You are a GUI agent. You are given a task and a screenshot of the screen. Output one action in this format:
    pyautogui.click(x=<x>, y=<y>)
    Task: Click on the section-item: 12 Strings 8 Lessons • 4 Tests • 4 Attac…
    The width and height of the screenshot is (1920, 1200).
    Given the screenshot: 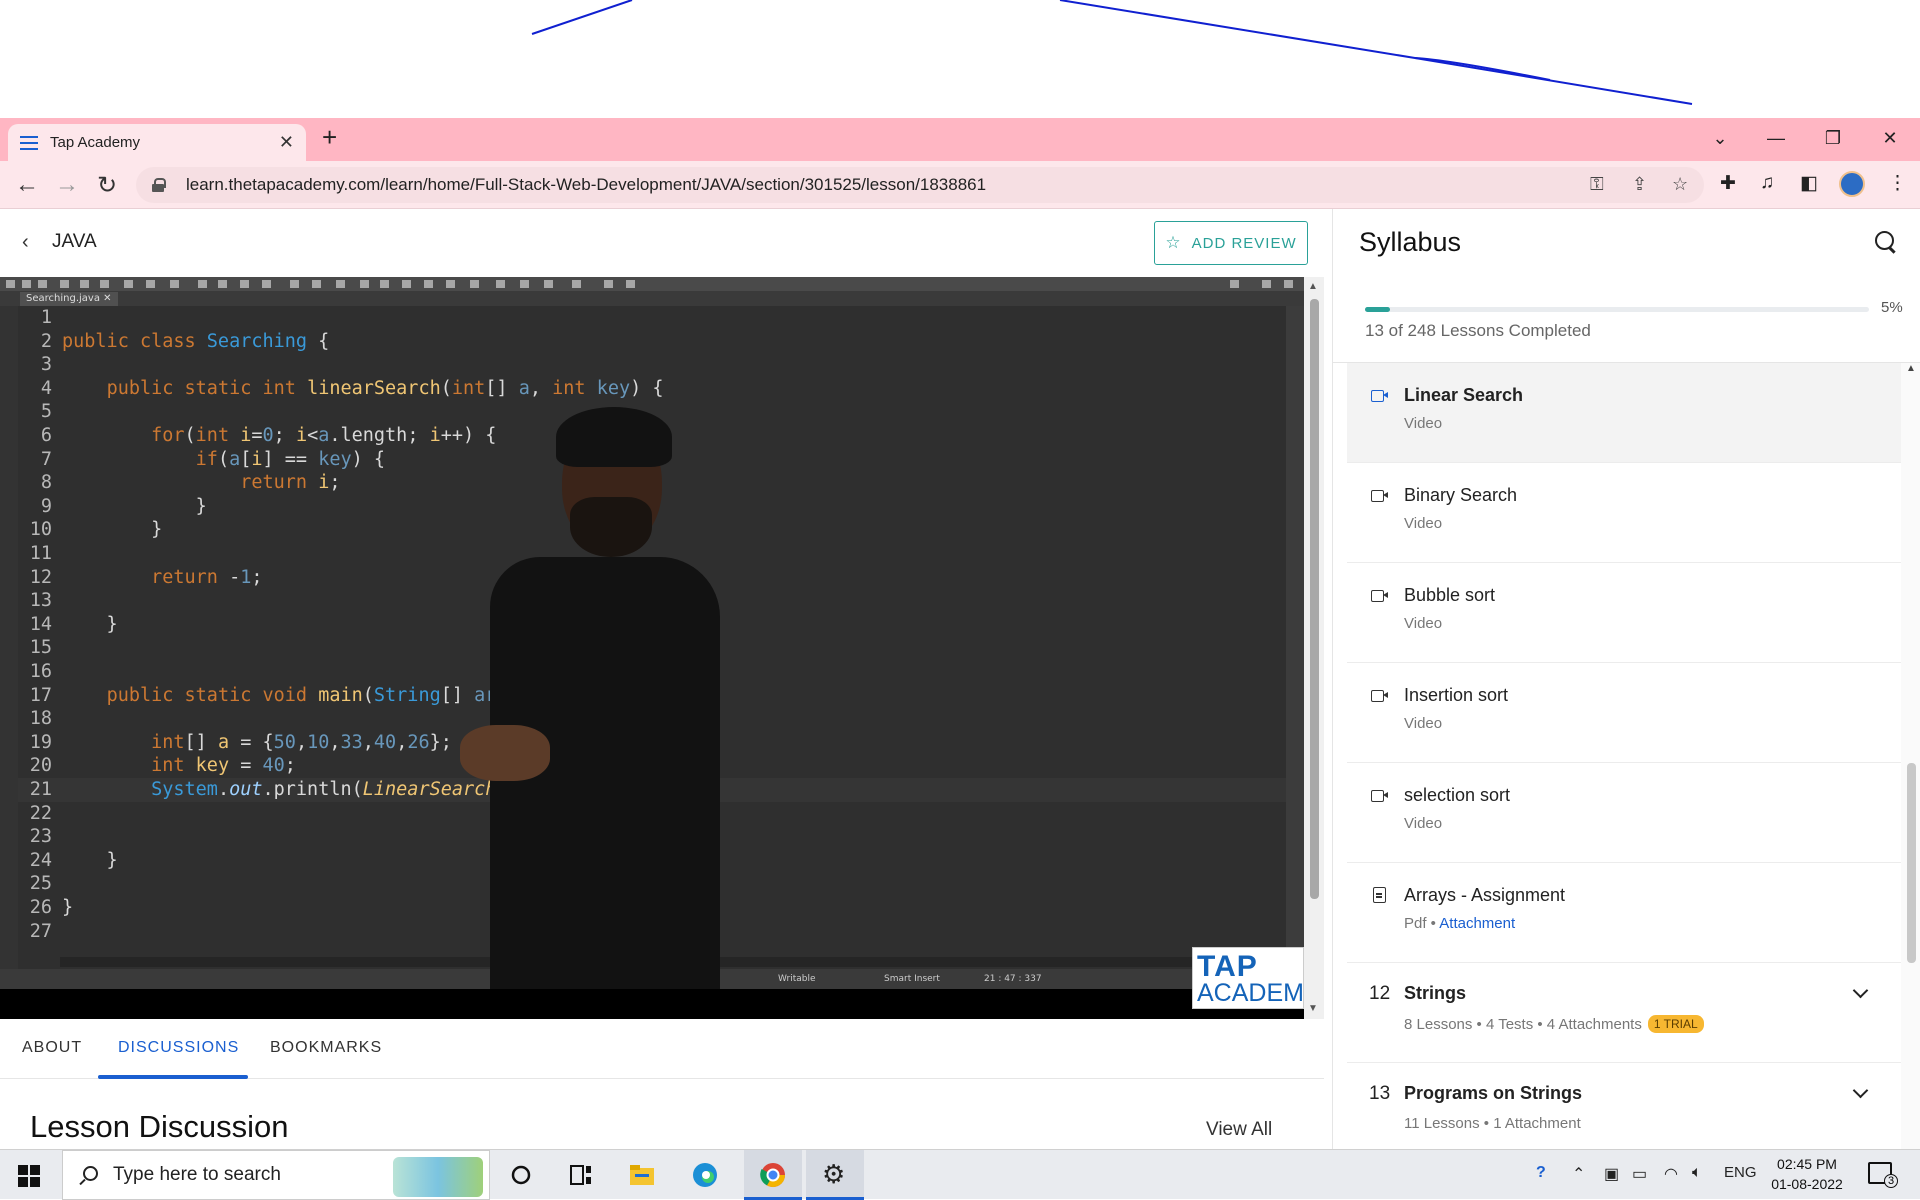 What is the action you would take?
    pyautogui.click(x=1624, y=1013)
    